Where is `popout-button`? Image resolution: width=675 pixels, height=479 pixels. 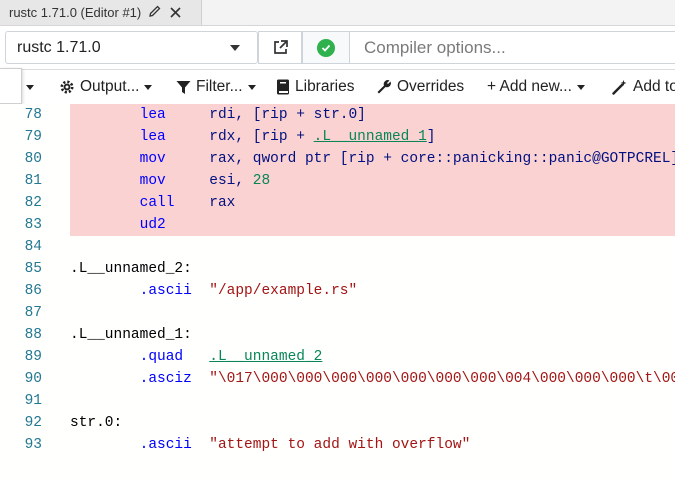
popout-button is located at coordinates (280, 47).